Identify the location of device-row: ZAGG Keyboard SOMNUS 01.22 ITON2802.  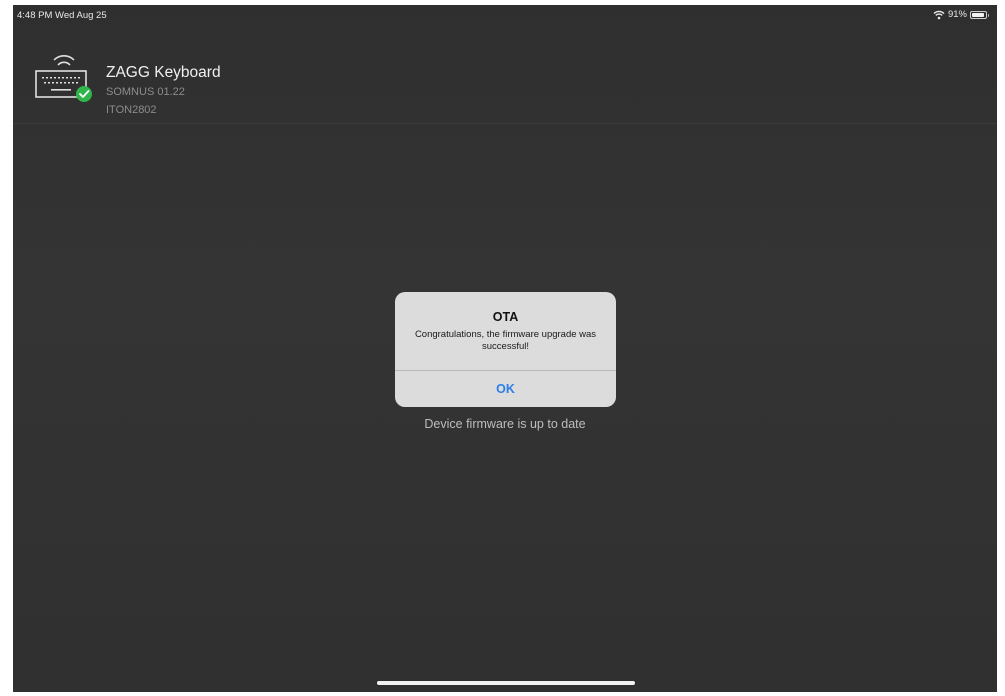
(505, 75).